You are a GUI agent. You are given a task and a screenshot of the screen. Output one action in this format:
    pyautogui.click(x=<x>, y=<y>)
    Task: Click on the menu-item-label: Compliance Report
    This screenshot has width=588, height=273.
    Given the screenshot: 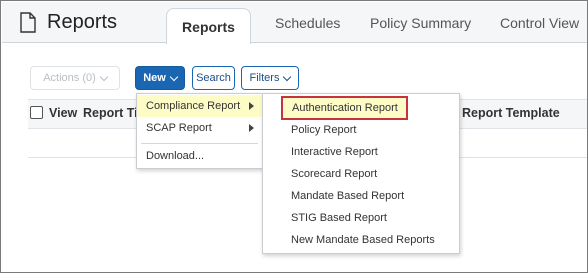 What is the action you would take?
    pyautogui.click(x=193, y=106)
    